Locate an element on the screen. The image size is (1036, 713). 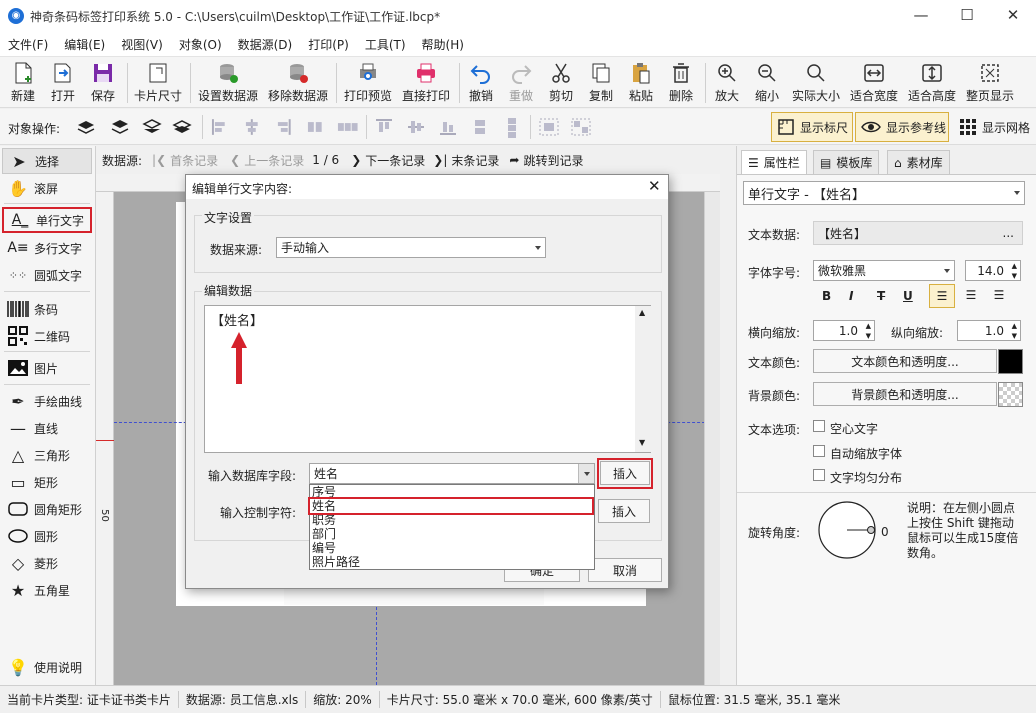
align-left-icon is located at coordinates (220, 127).